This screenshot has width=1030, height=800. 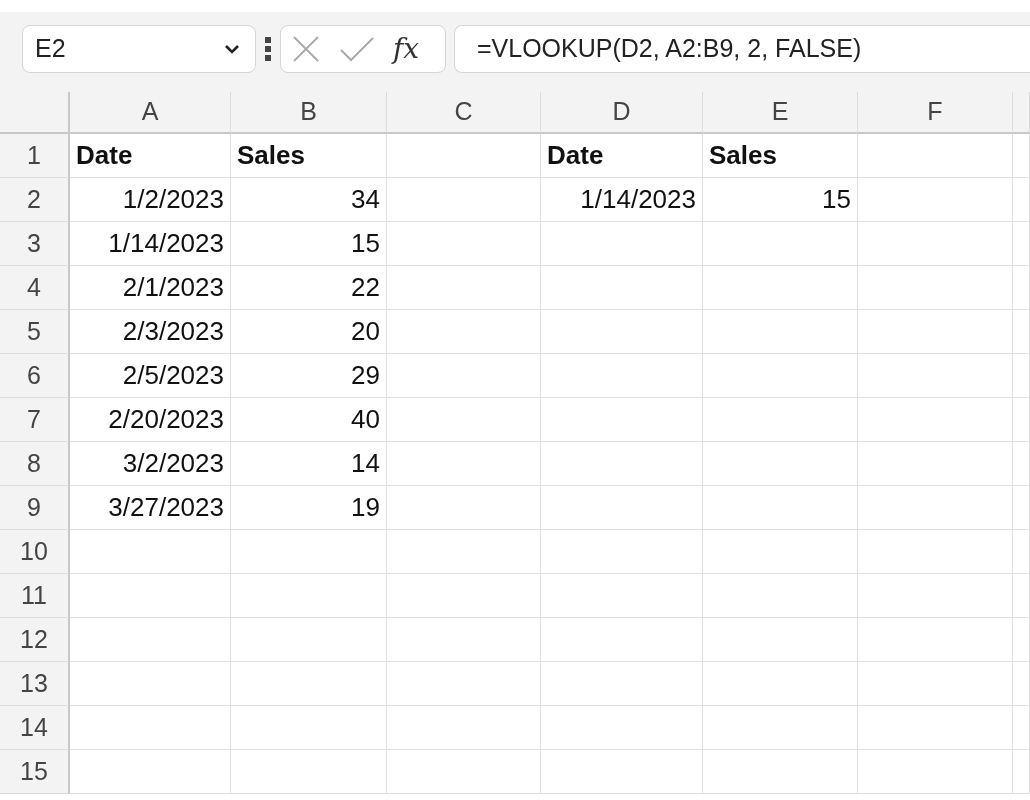 What do you see at coordinates (309, 288) in the screenshot?
I see `table-cell: 22` at bounding box center [309, 288].